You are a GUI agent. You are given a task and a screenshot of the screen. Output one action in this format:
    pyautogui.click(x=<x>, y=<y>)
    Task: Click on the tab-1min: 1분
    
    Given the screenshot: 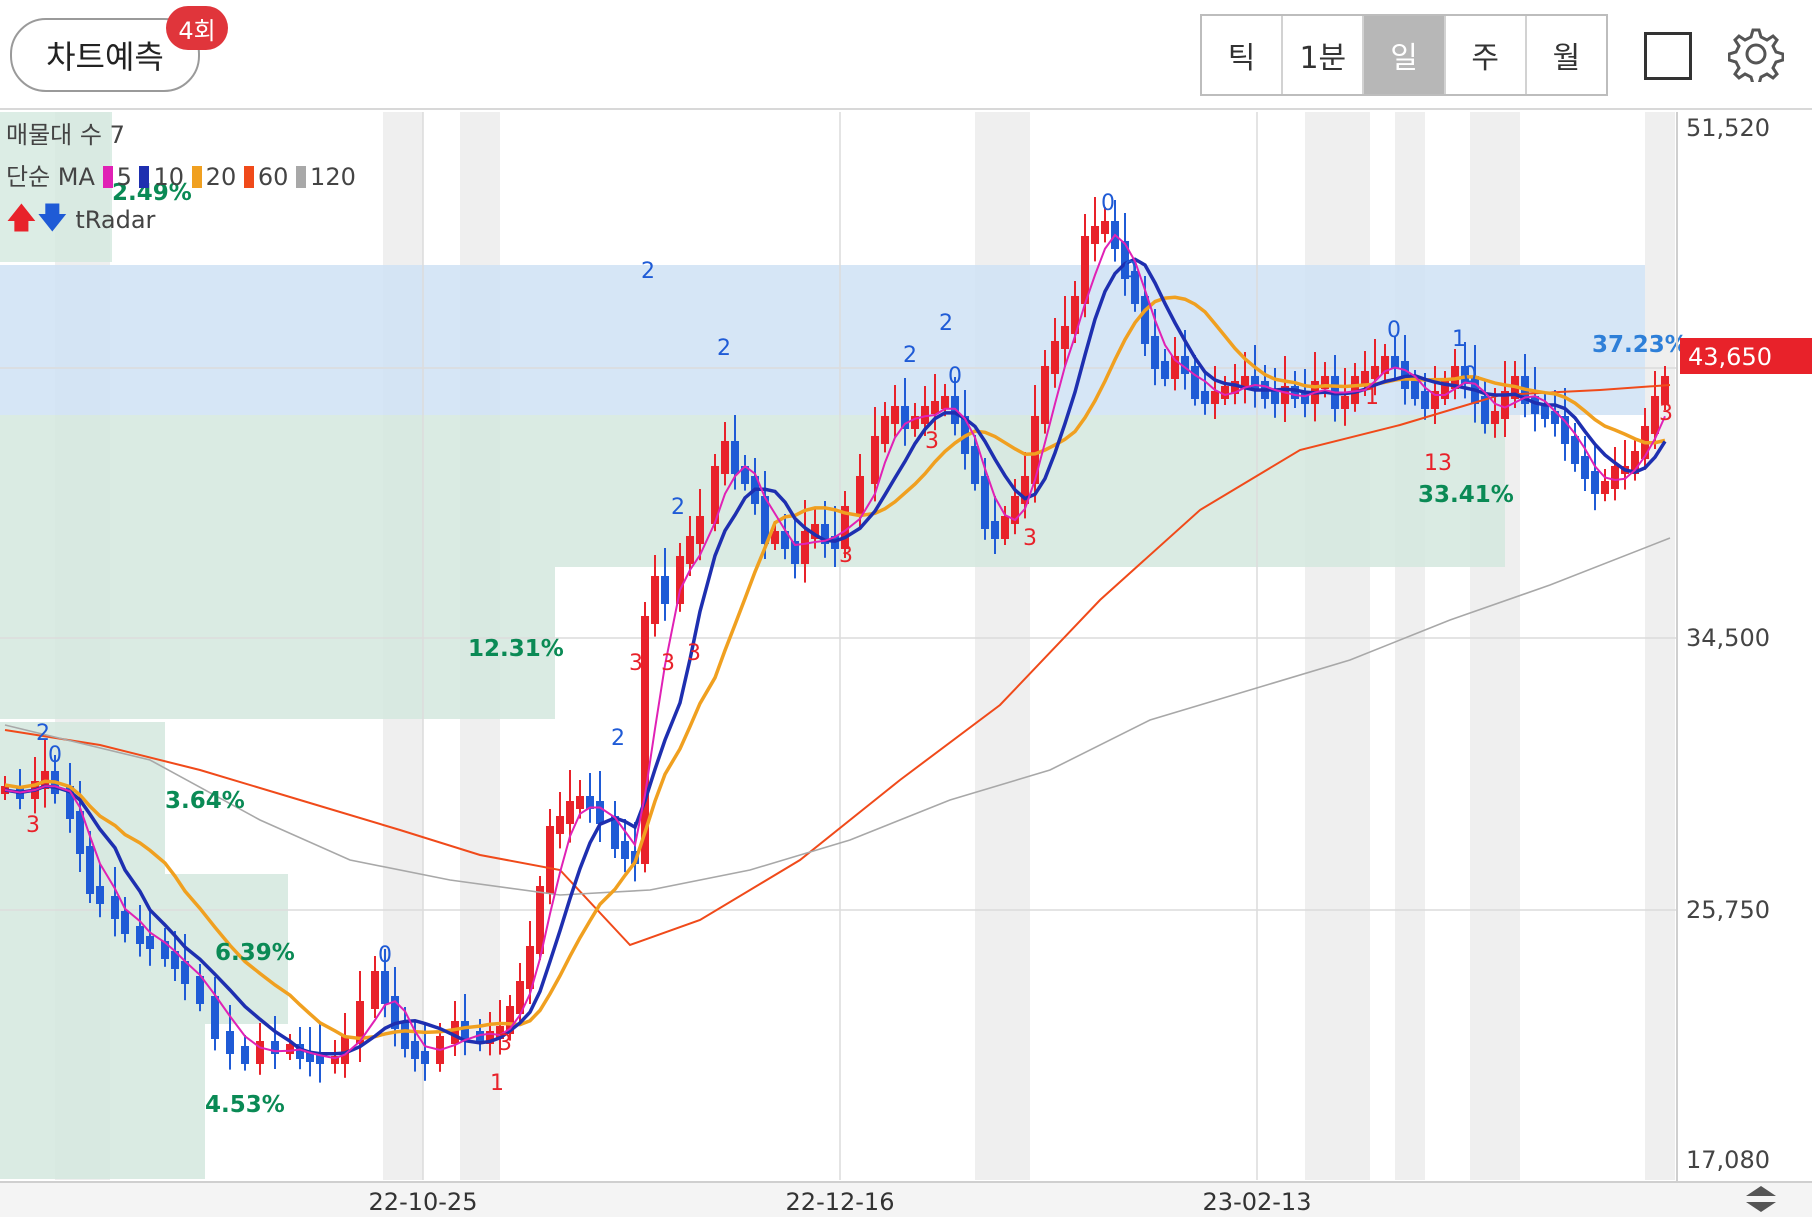 What is the action you would take?
    pyautogui.click(x=1324, y=55)
    